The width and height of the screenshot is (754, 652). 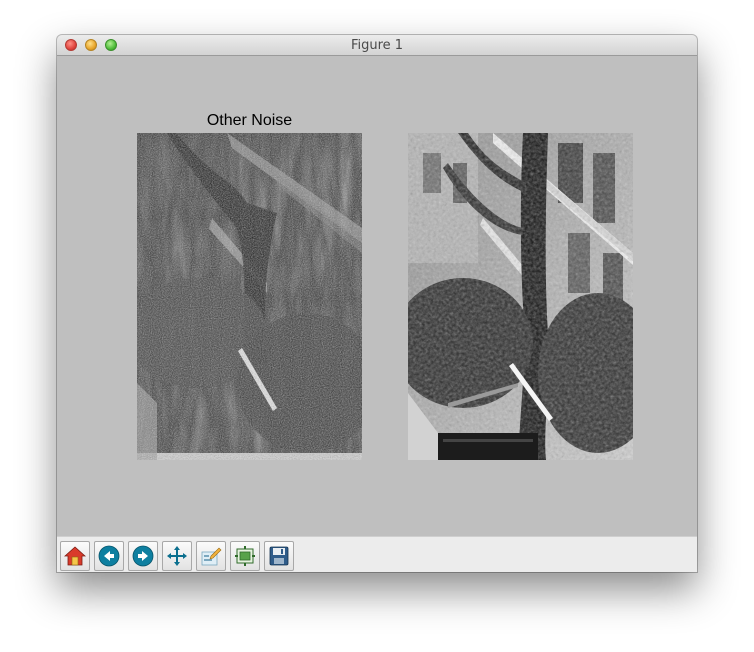 What do you see at coordinates (249, 120) in the screenshot?
I see `left-axes-title: Other Noise` at bounding box center [249, 120].